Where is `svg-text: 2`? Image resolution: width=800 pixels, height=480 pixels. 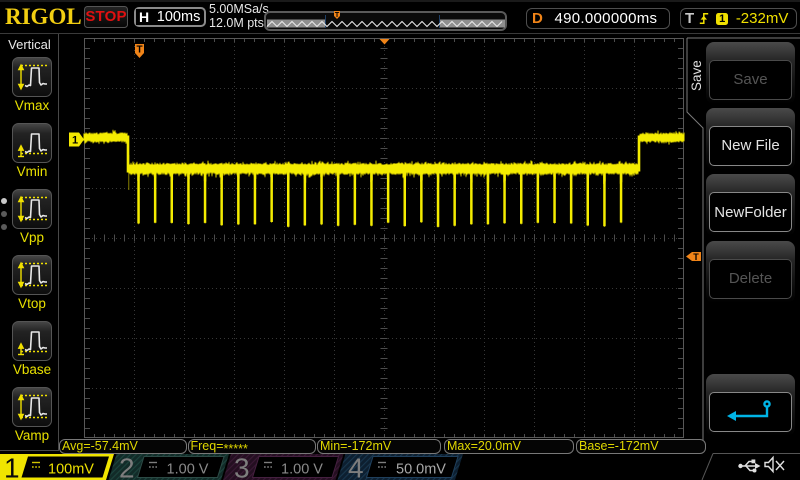 svg-text: 2 is located at coordinates (127, 467).